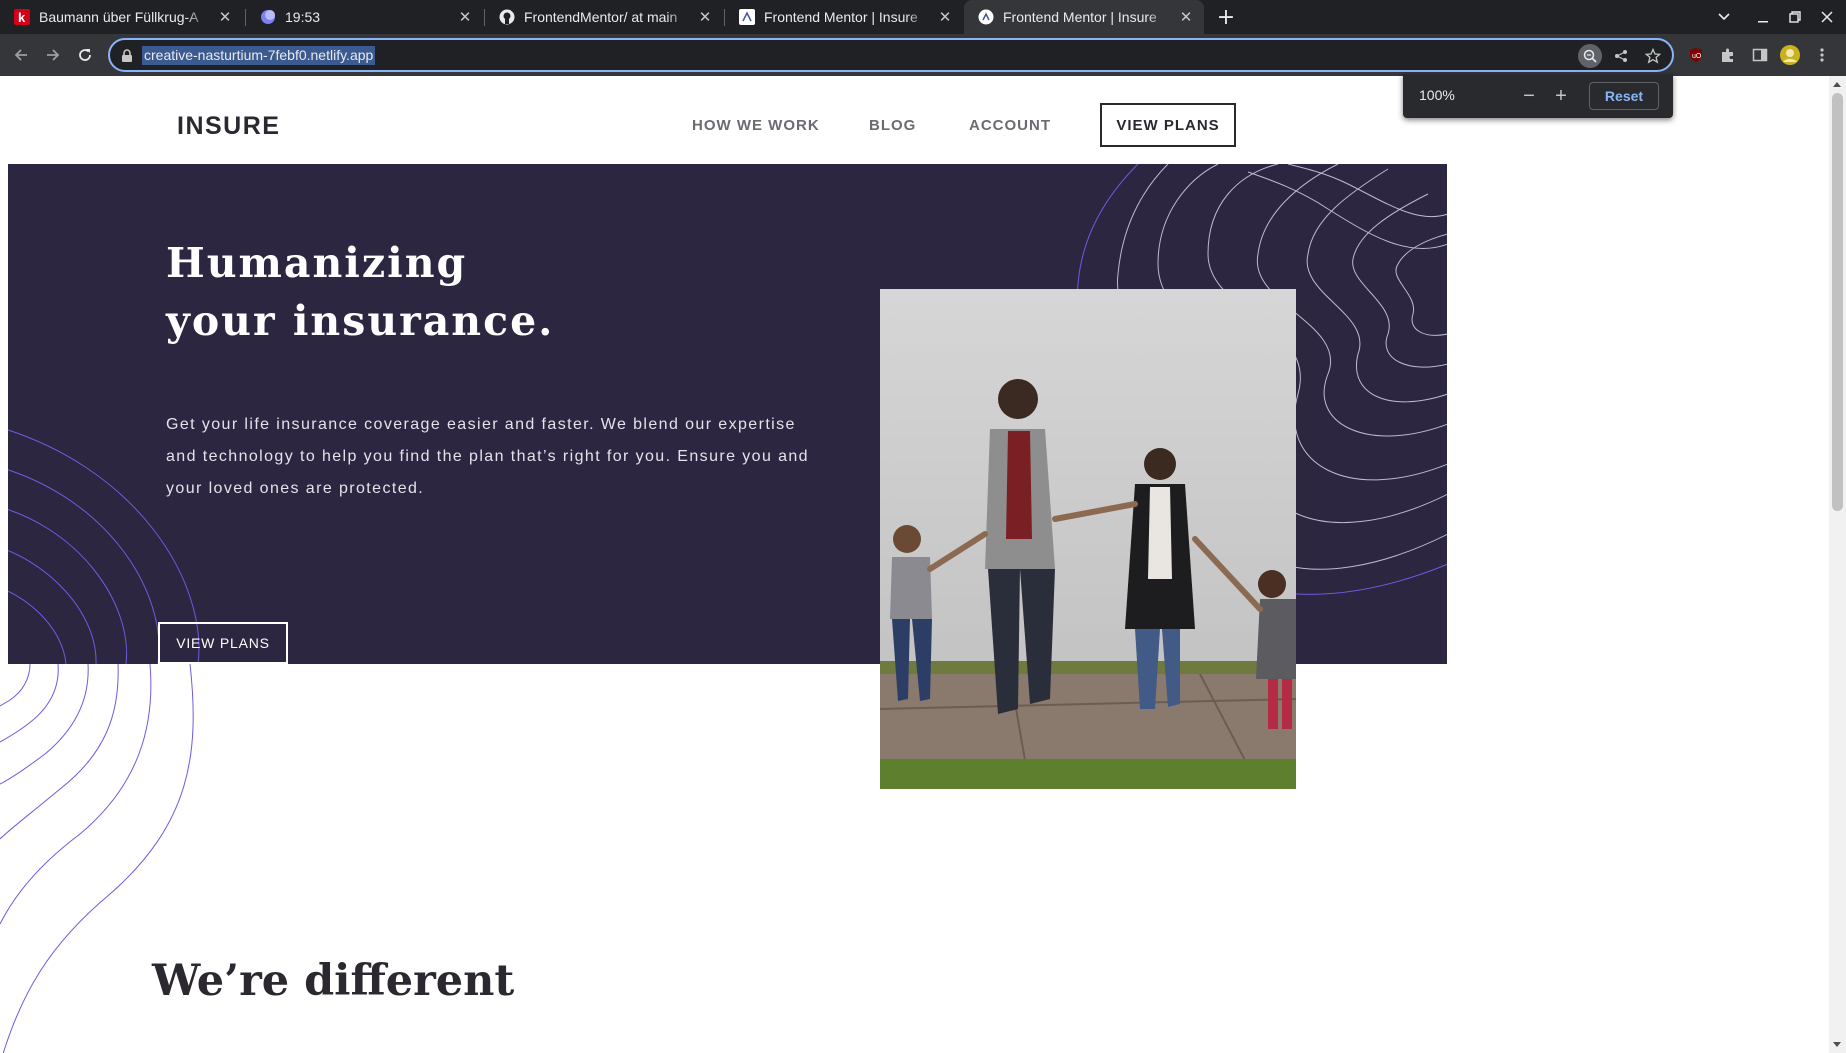 Image resolution: width=1846 pixels, height=1053 pixels. I want to click on bookmark-star-icon, so click(1653, 56).